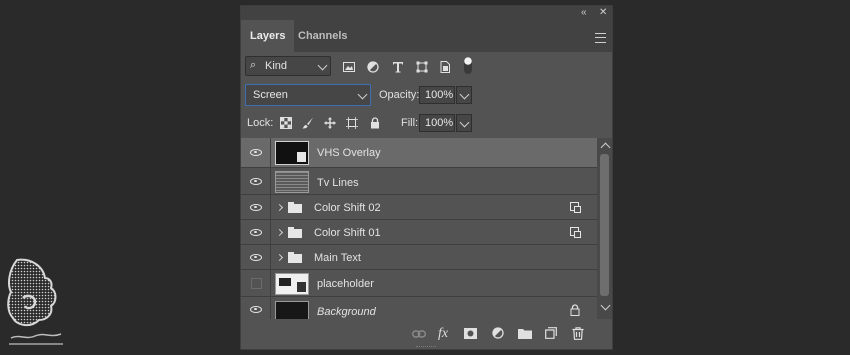  What do you see at coordinates (419, 257) in the screenshot?
I see `layer-row-main-text: Main Text` at bounding box center [419, 257].